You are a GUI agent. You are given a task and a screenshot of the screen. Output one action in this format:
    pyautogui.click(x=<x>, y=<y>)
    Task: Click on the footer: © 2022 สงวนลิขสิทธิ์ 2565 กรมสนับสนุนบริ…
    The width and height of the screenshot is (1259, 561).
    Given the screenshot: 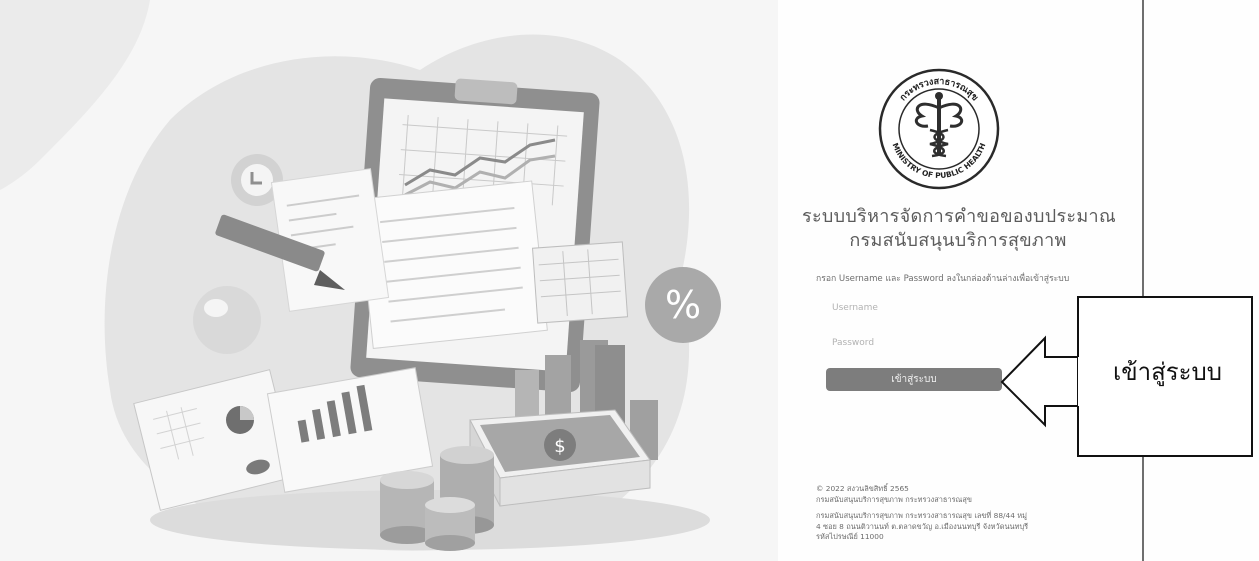 What is the action you would take?
    pyautogui.click(x=971, y=516)
    